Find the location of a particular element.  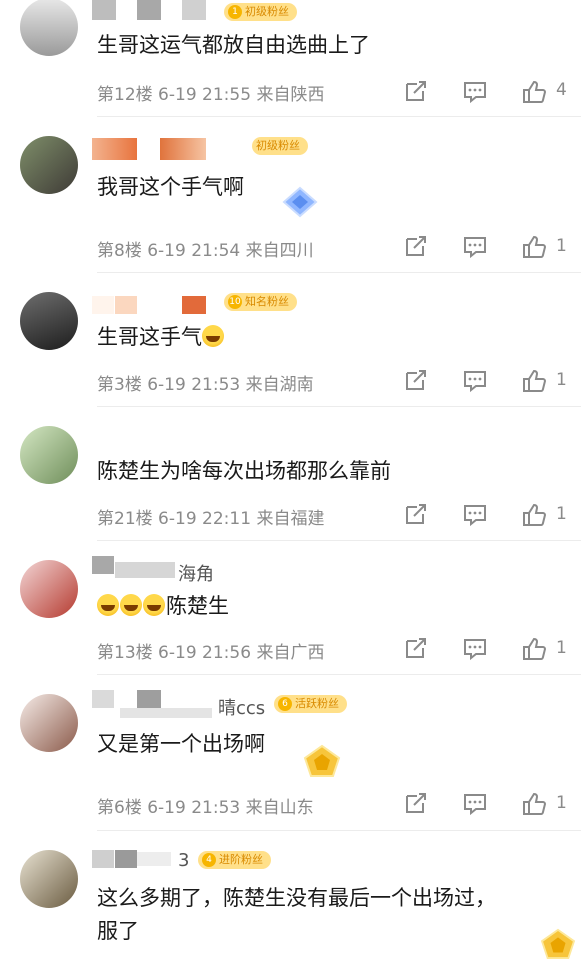

comment-text: 我哥这个手气啊 is located at coordinates (170, 187).